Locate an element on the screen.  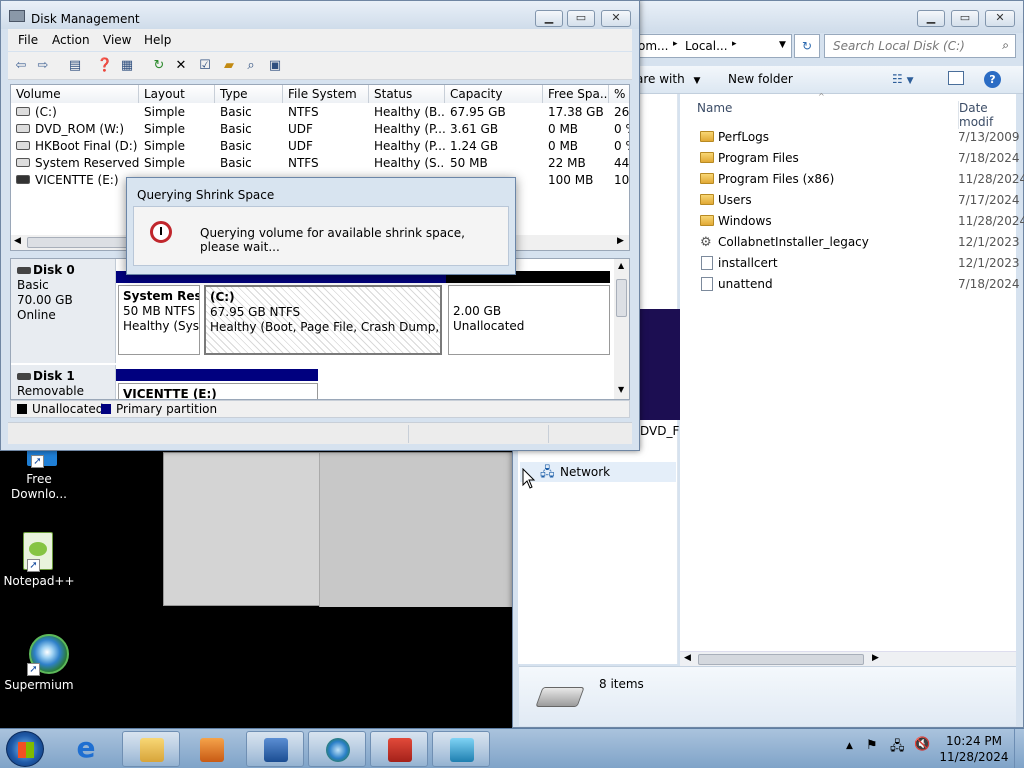
volume-name: HKBoot Final (D:) is located at coordinates (86, 146).